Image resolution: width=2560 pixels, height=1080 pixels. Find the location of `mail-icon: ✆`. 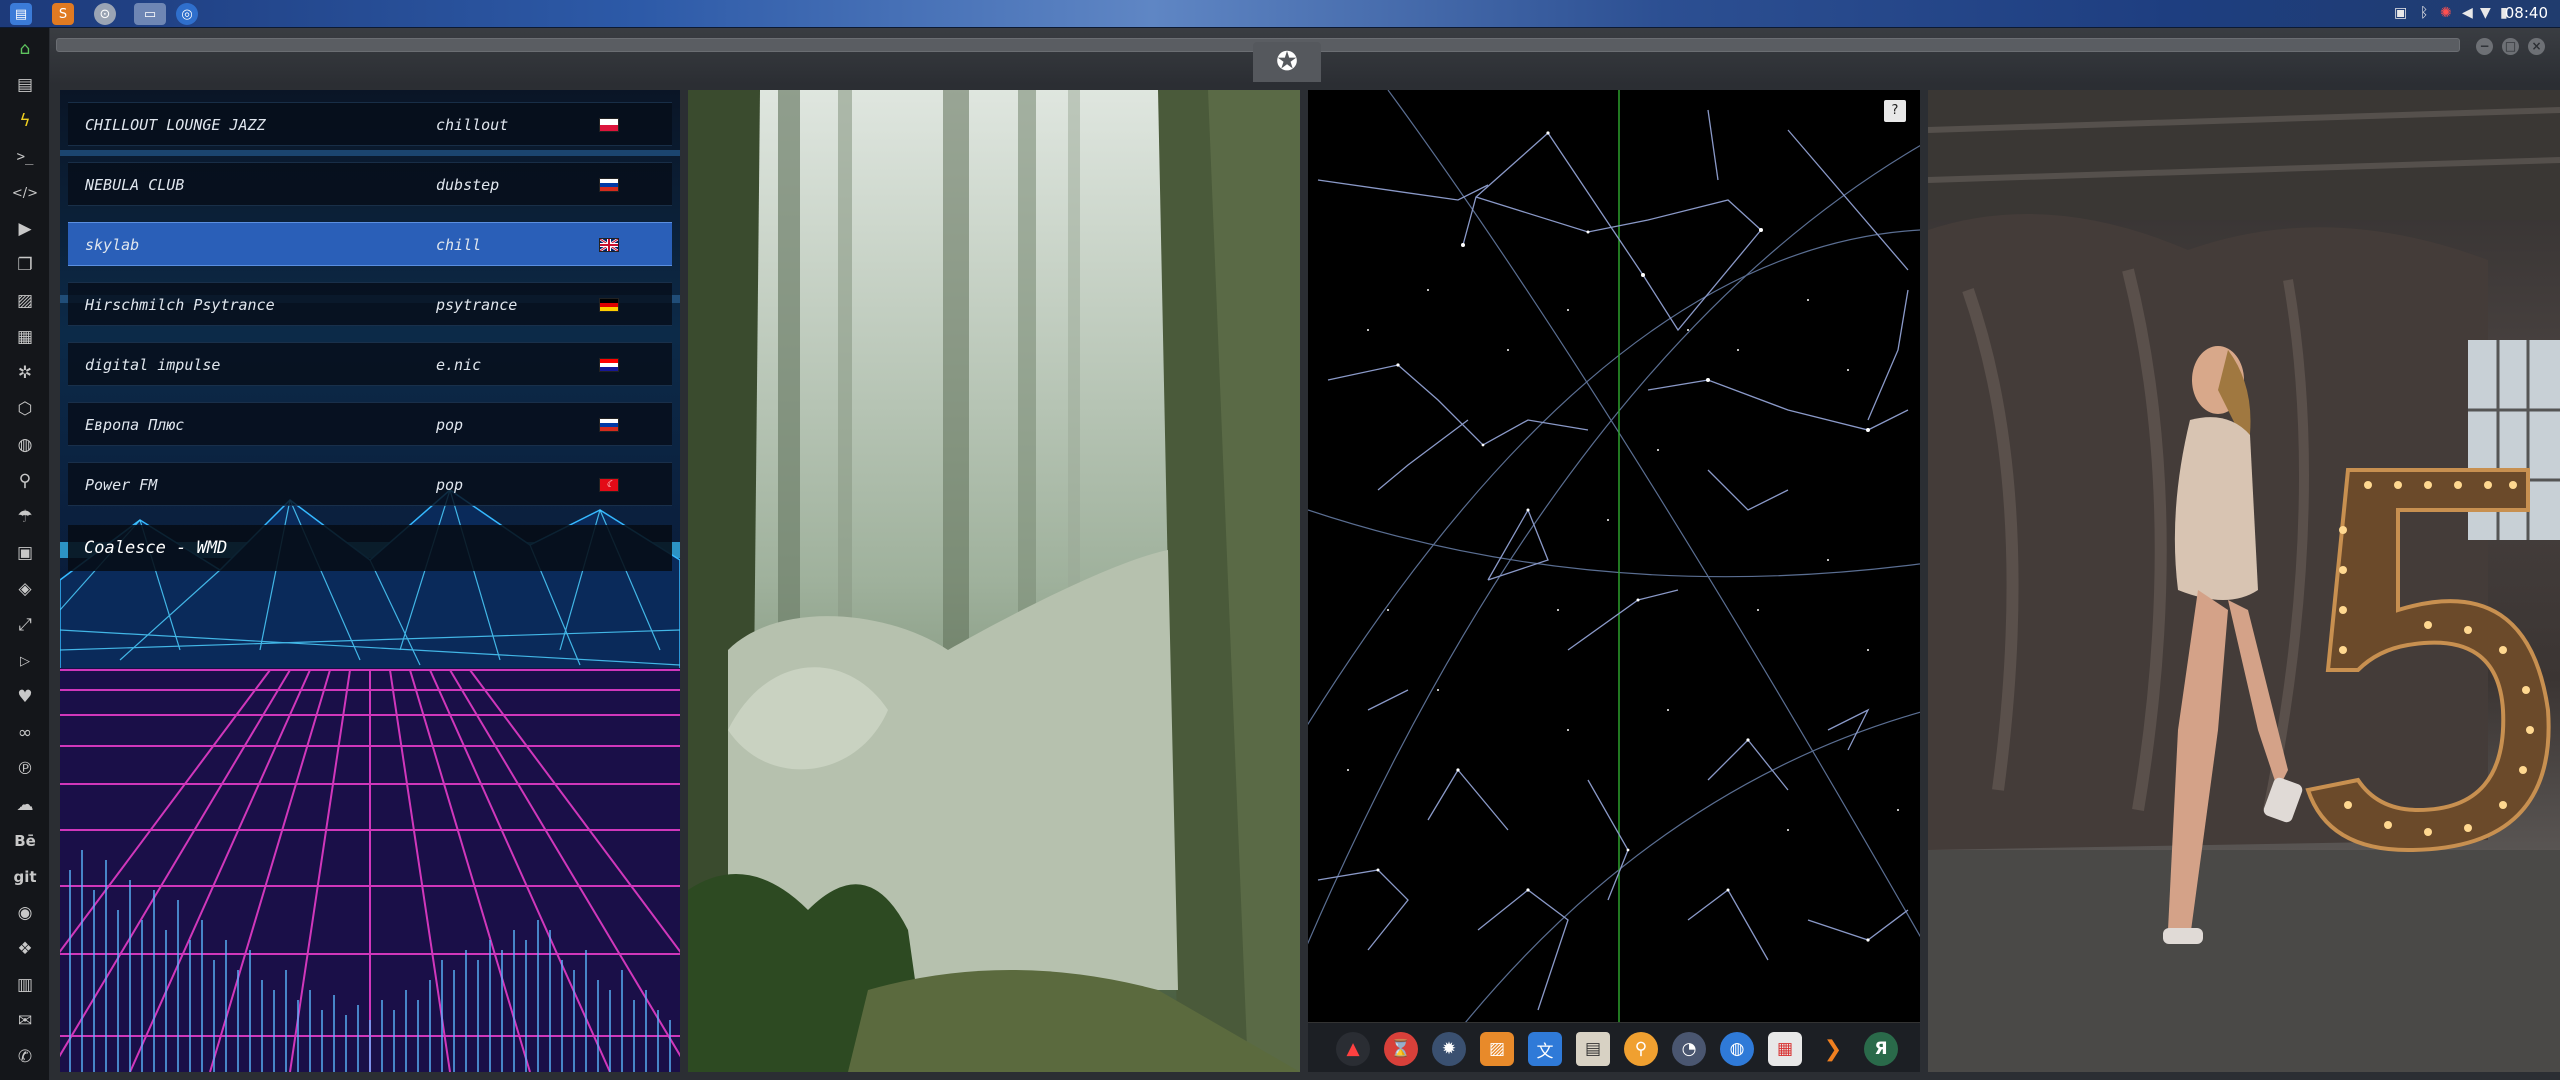

mail-icon: ✆ is located at coordinates (25, 1057).